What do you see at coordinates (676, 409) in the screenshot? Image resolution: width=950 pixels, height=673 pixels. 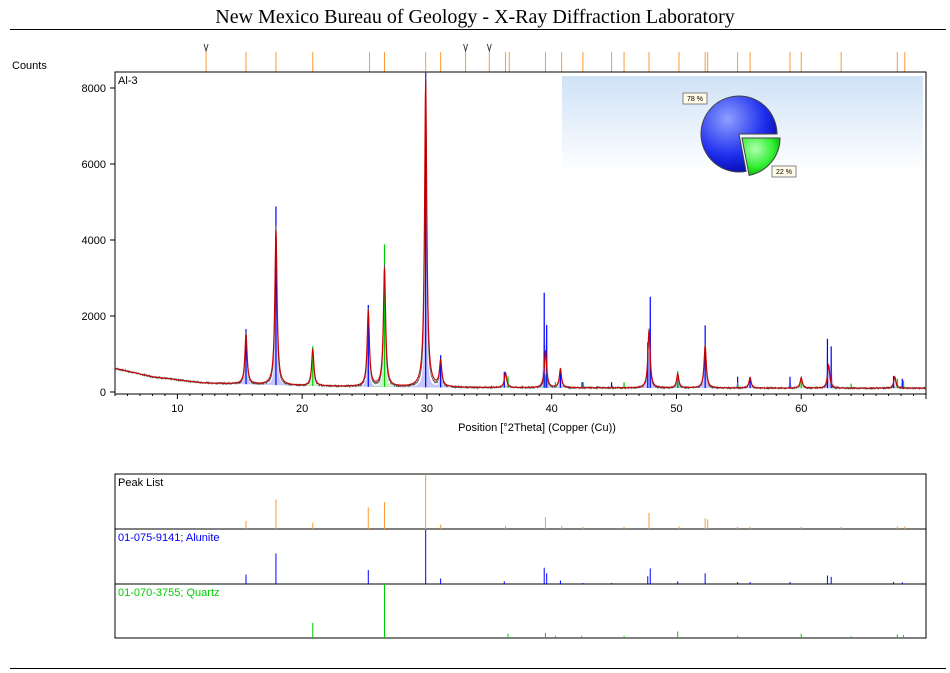 I see `x-tick-label: 50` at bounding box center [676, 409].